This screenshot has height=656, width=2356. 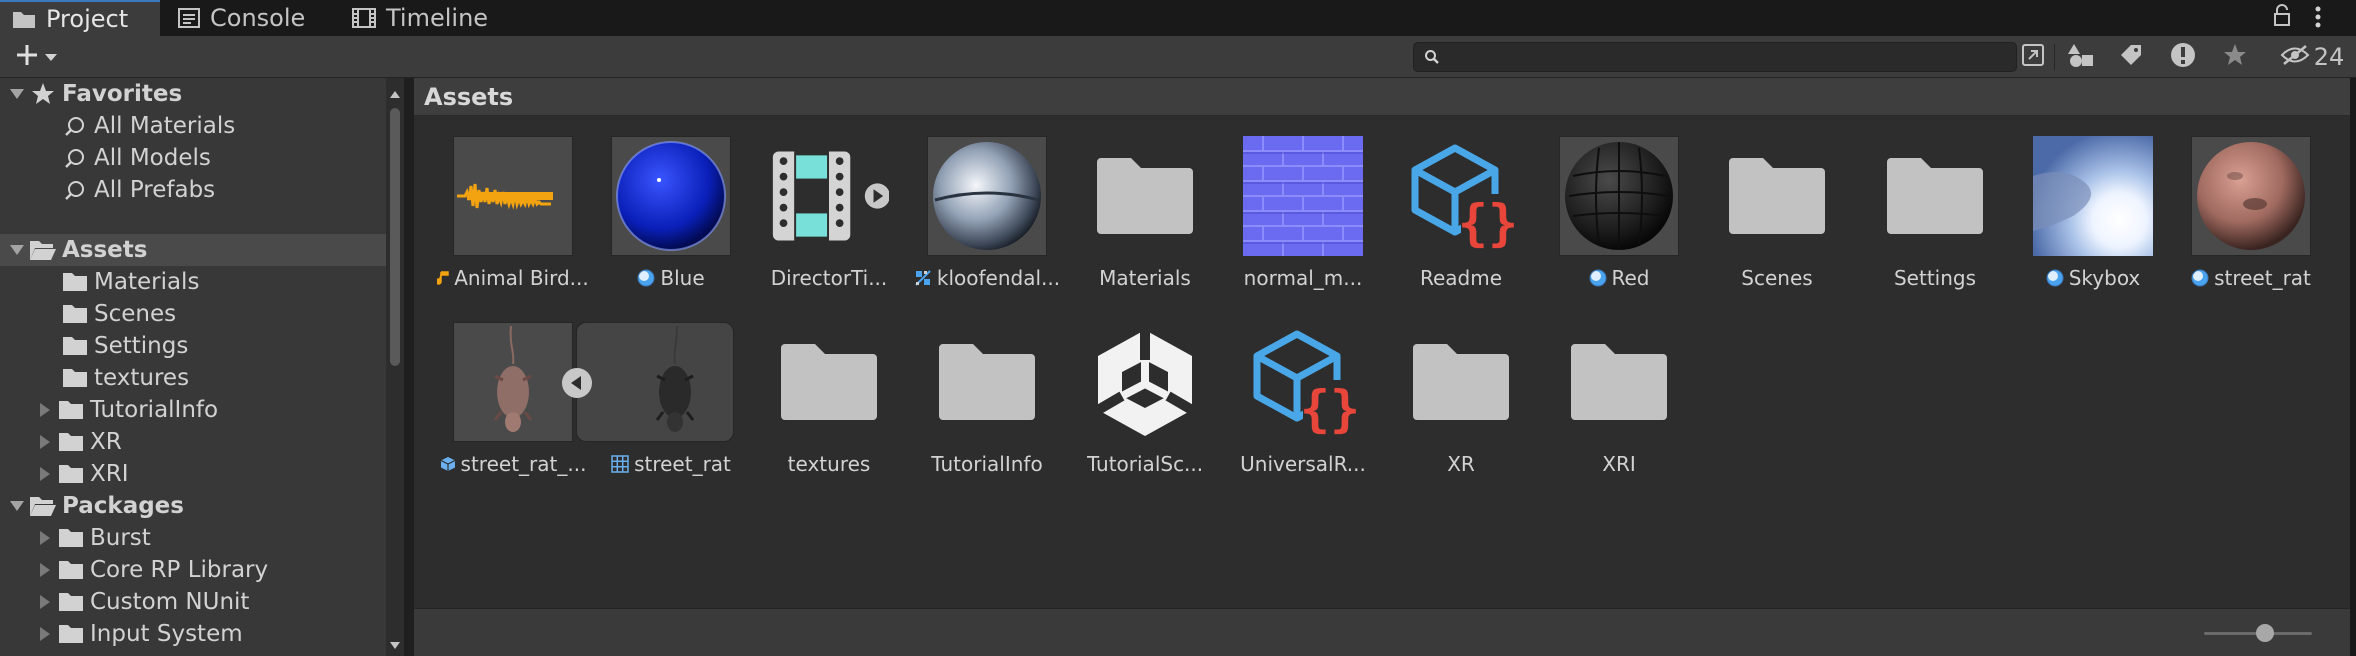 I want to click on film-icon, so click(x=364, y=18).